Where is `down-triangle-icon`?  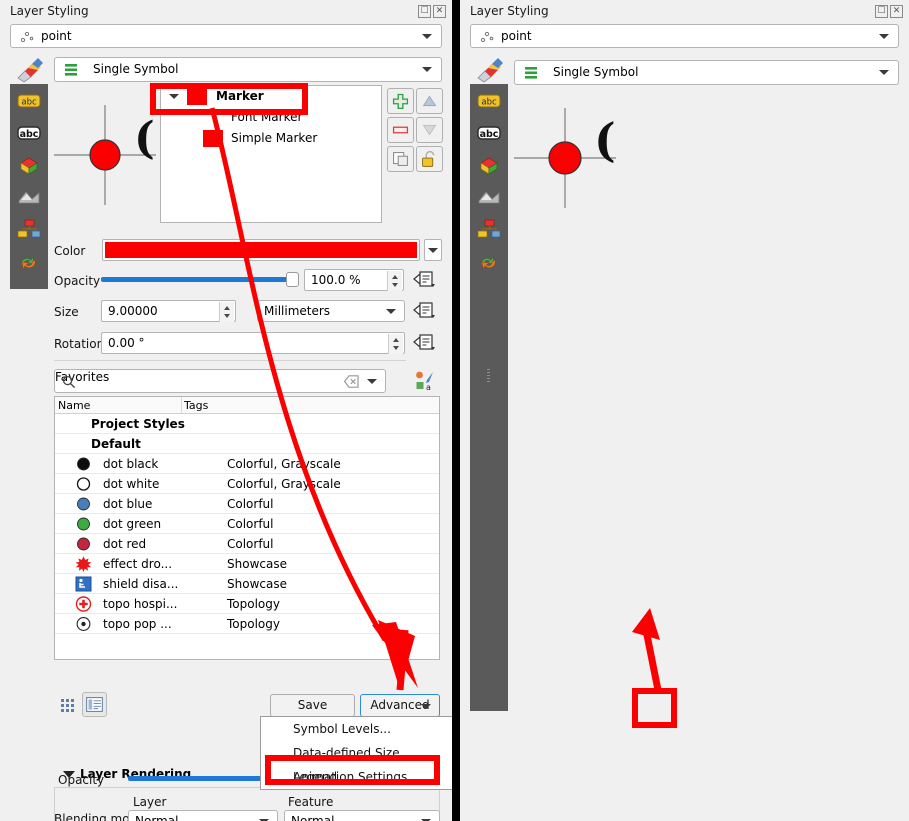
down-triangle-icon is located at coordinates (429, 130).